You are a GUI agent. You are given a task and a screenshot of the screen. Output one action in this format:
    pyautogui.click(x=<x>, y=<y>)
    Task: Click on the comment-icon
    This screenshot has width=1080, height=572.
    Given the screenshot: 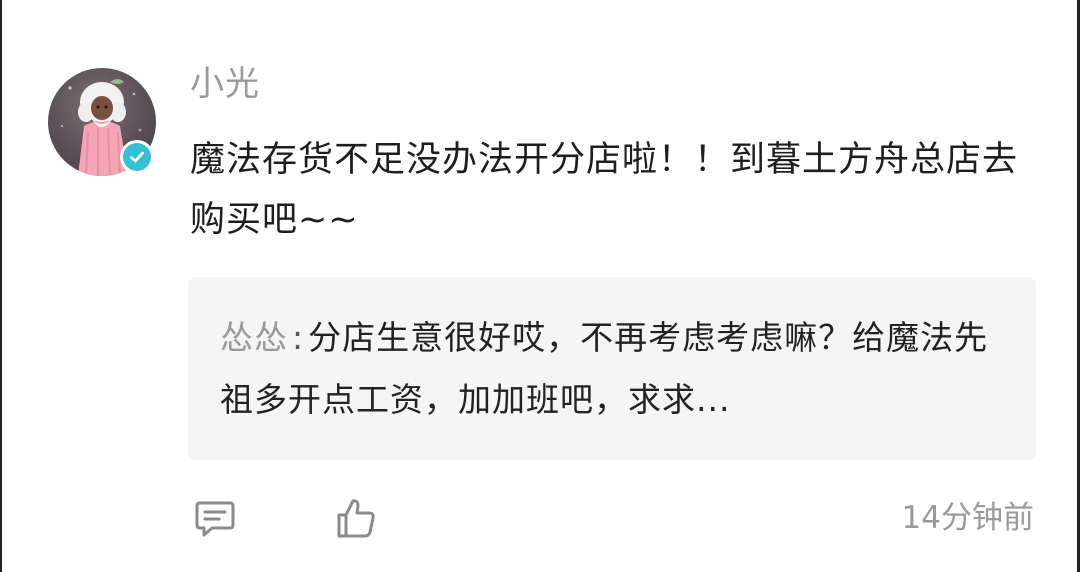 What is the action you would take?
    pyautogui.click(x=215, y=519)
    